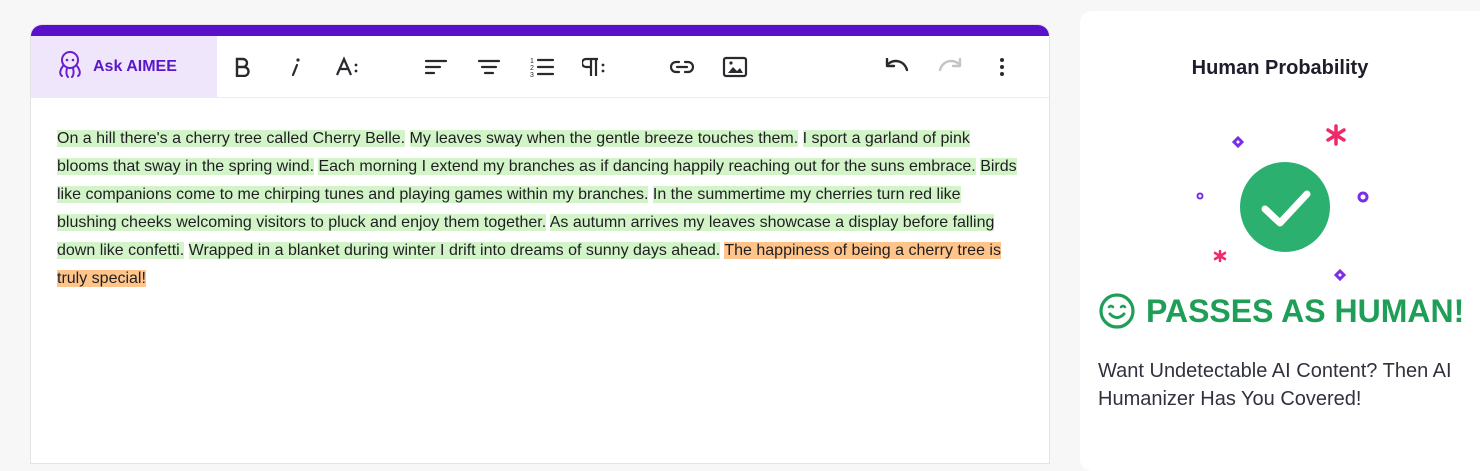 The width and height of the screenshot is (1480, 471). I want to click on align-center-icon, so click(489, 67).